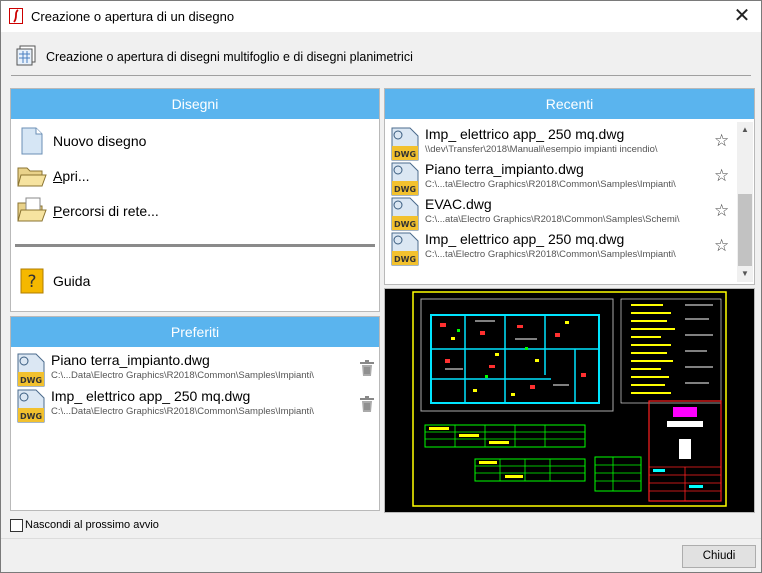 This screenshot has width=762, height=573. I want to click on scroll-down-icon: ▼, so click(745, 274).